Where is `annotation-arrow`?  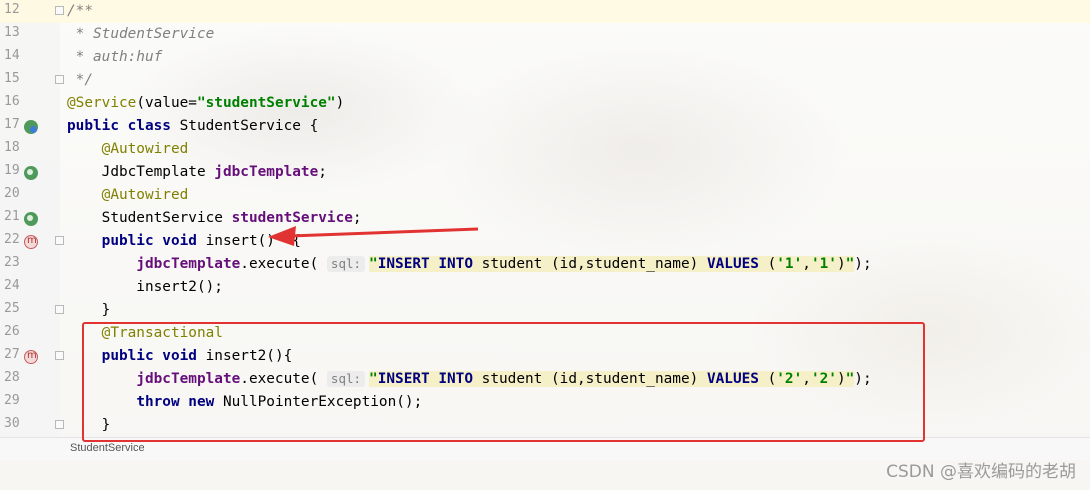 annotation-arrow is located at coordinates (373, 236).